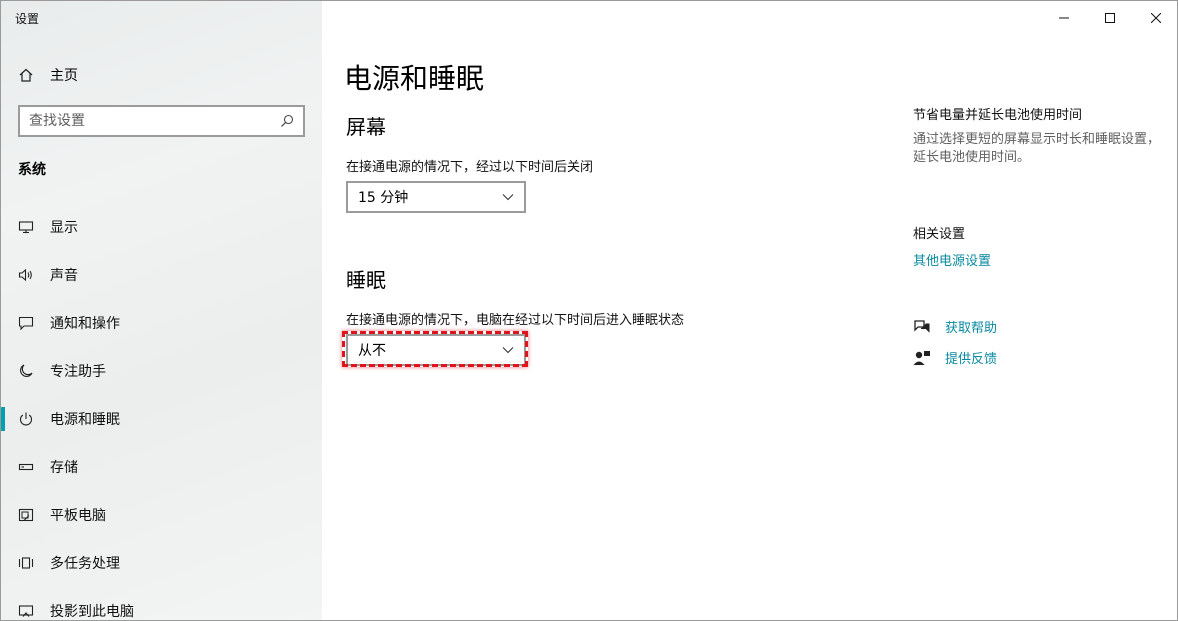 The height and width of the screenshot is (621, 1178). What do you see at coordinates (64, 76) in the screenshot?
I see `home-label: 主页` at bounding box center [64, 76].